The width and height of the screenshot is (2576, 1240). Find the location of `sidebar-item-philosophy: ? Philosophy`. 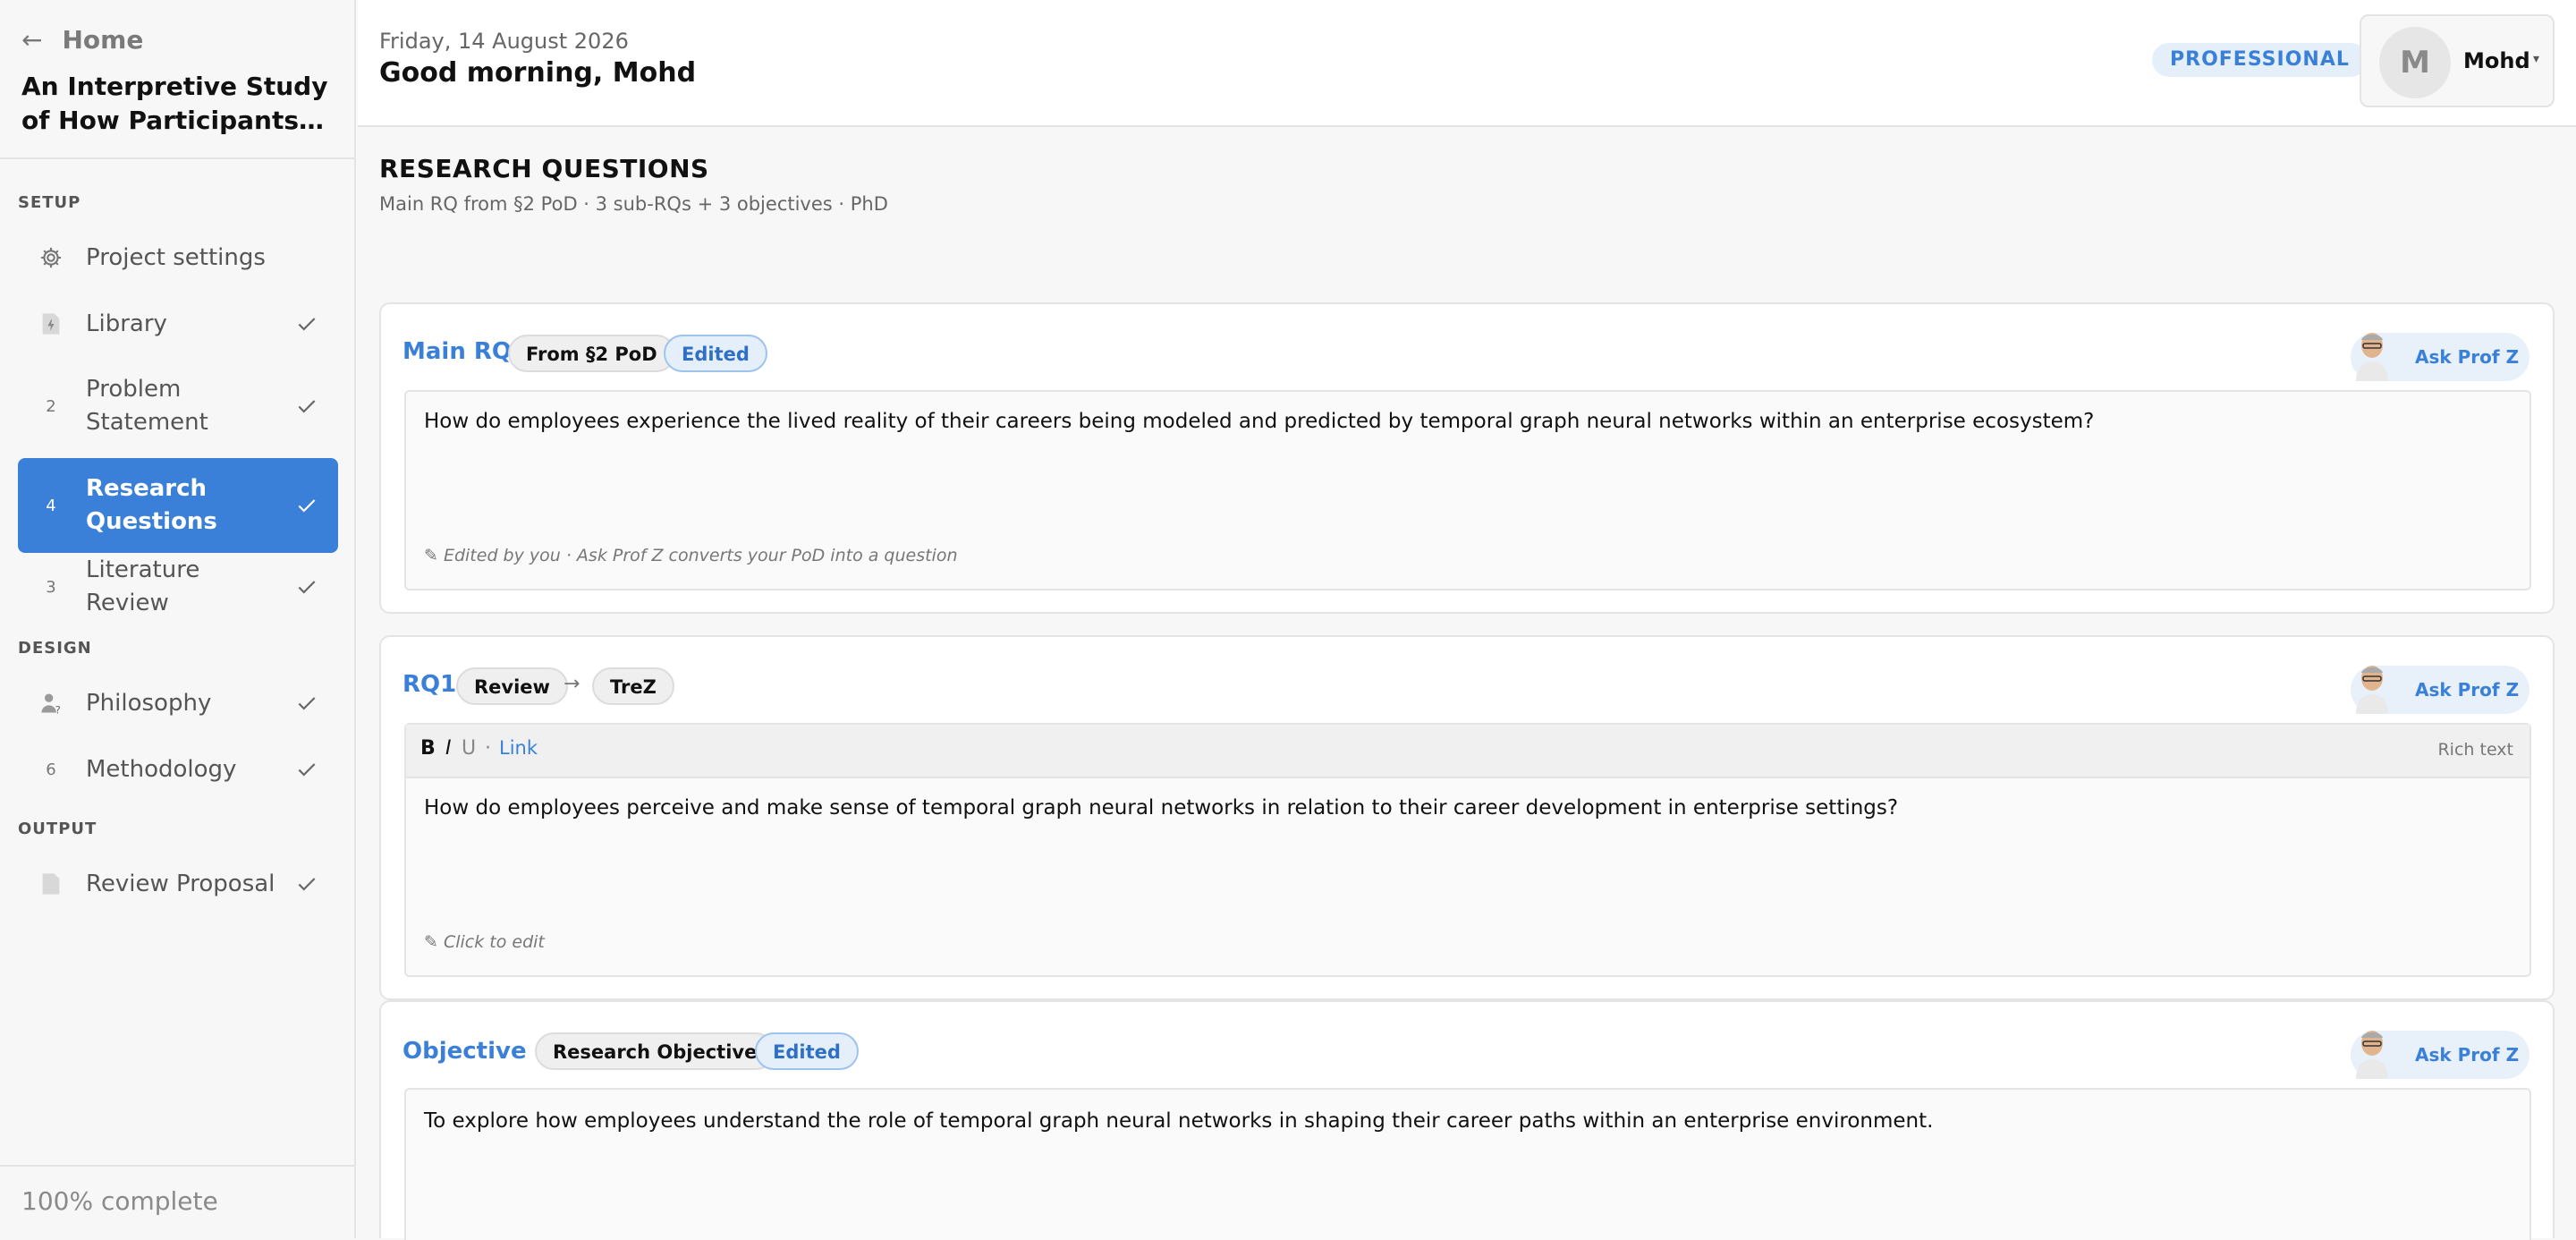

sidebar-item-philosophy: ? Philosophy is located at coordinates (178, 703).